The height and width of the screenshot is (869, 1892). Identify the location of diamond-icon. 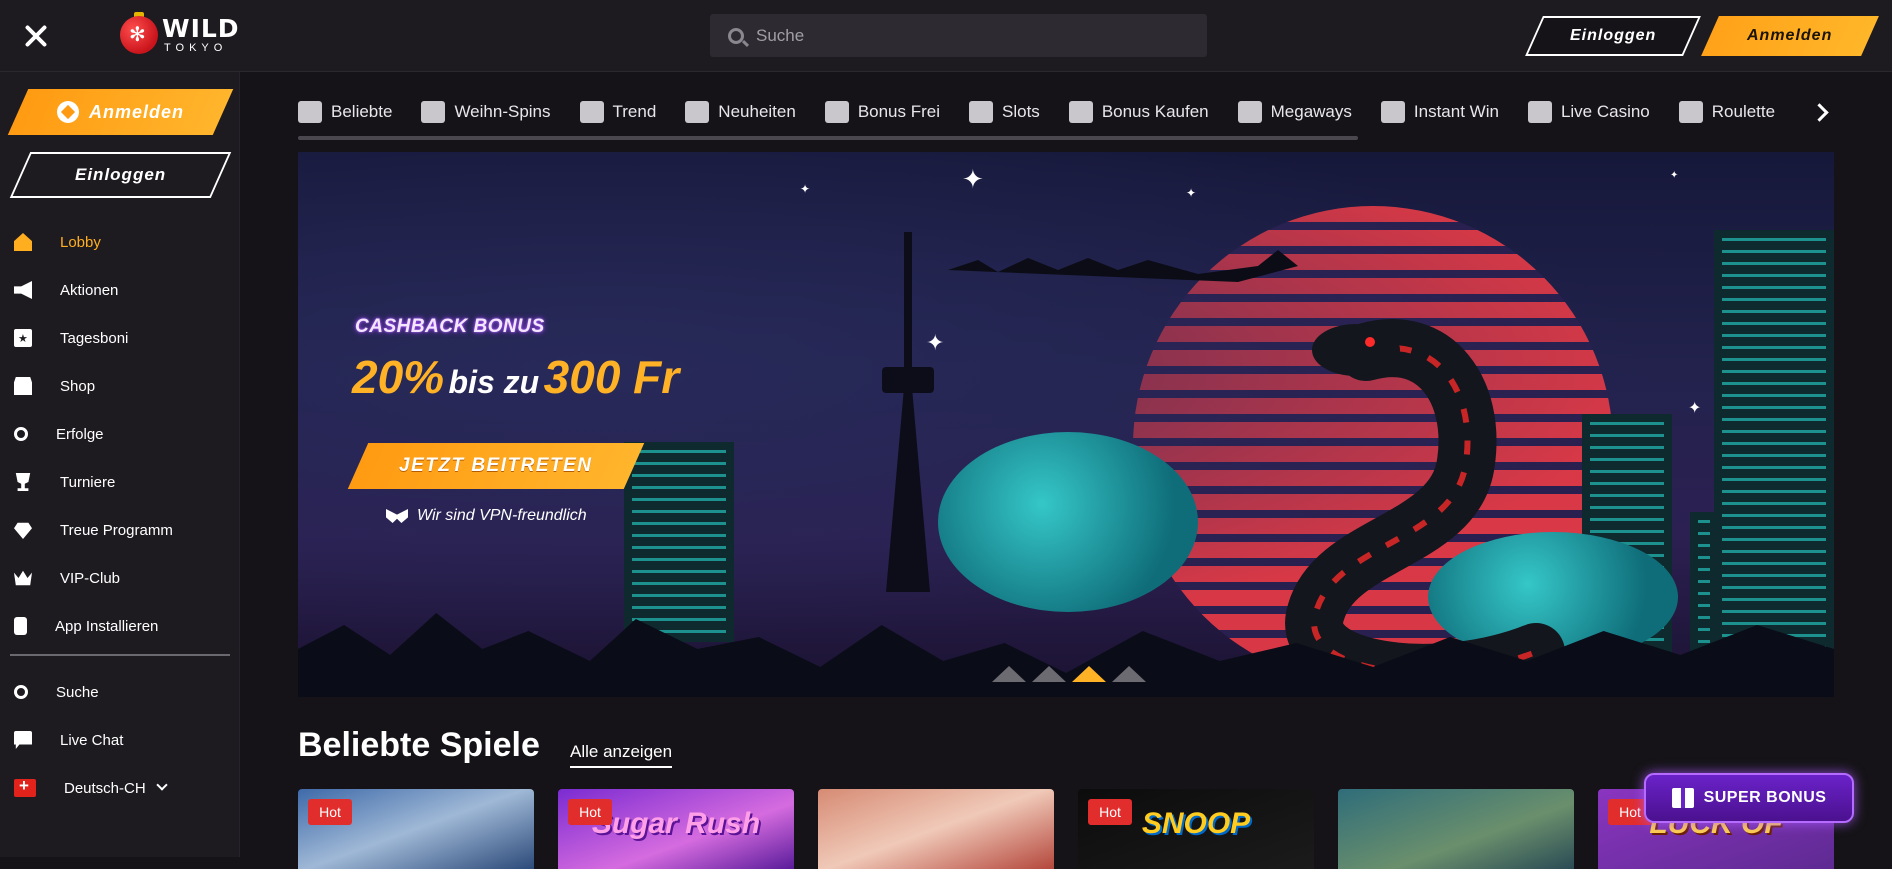
(23, 530).